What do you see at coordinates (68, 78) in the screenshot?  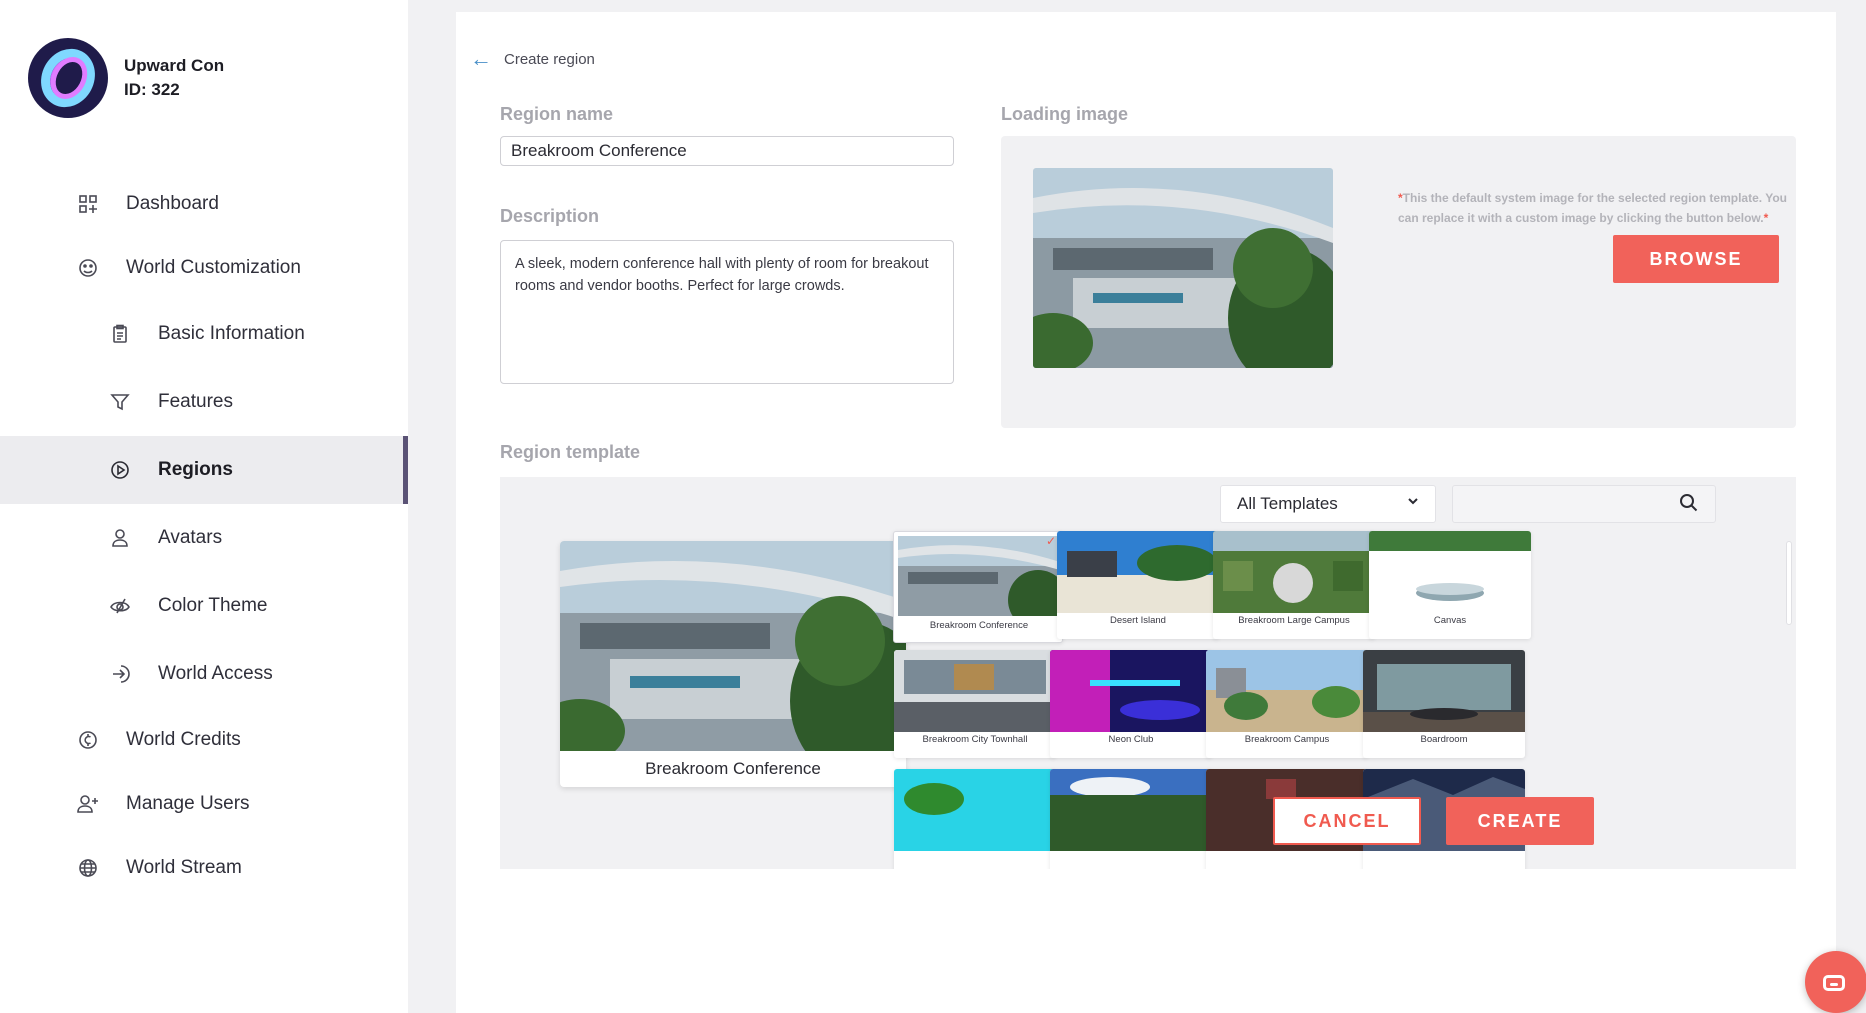 I see `world-logo` at bounding box center [68, 78].